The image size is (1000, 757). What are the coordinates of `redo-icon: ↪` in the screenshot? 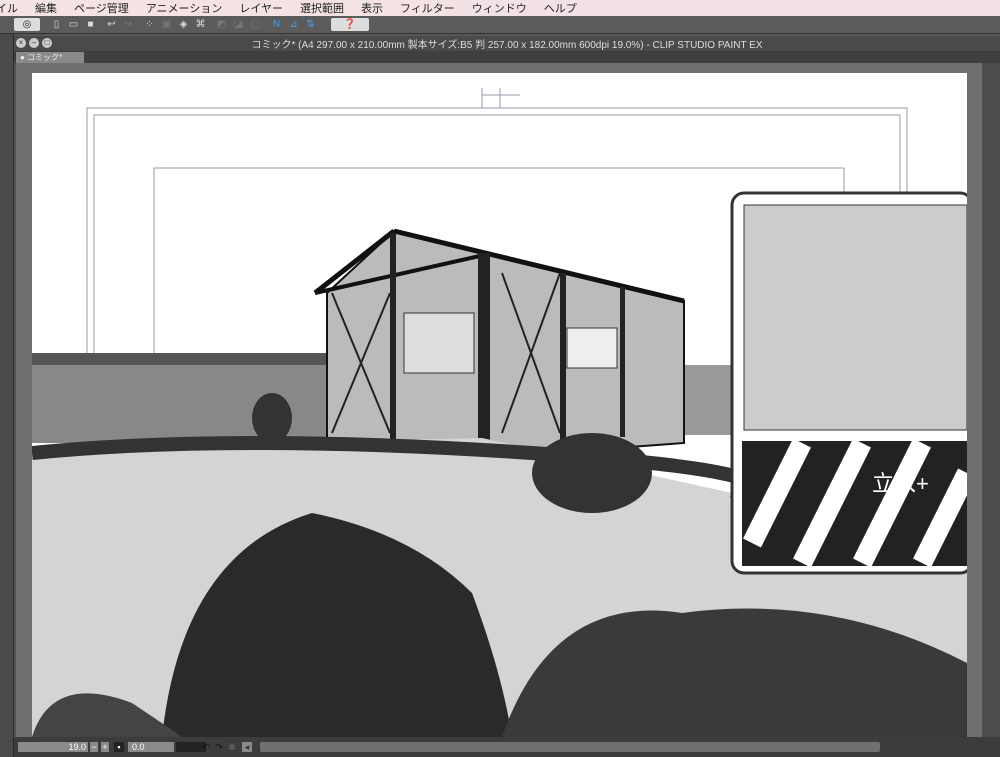 It's located at (128, 24).